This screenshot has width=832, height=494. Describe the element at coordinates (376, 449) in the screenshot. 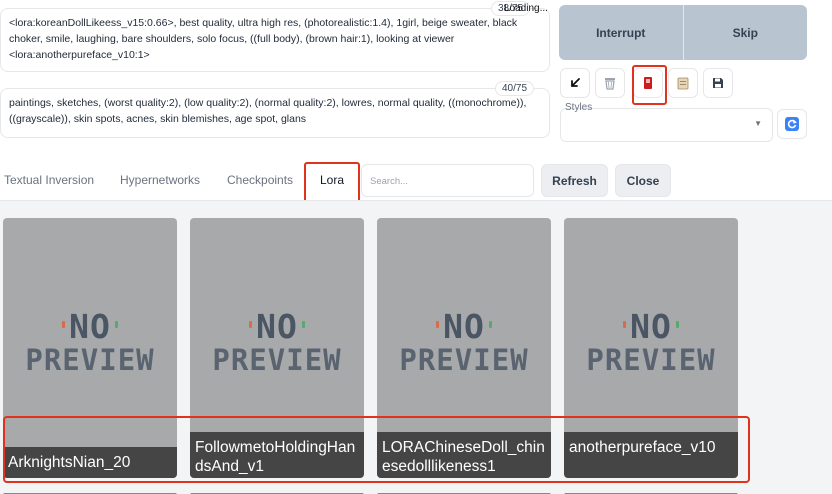

I see `card-names-highlight` at that location.